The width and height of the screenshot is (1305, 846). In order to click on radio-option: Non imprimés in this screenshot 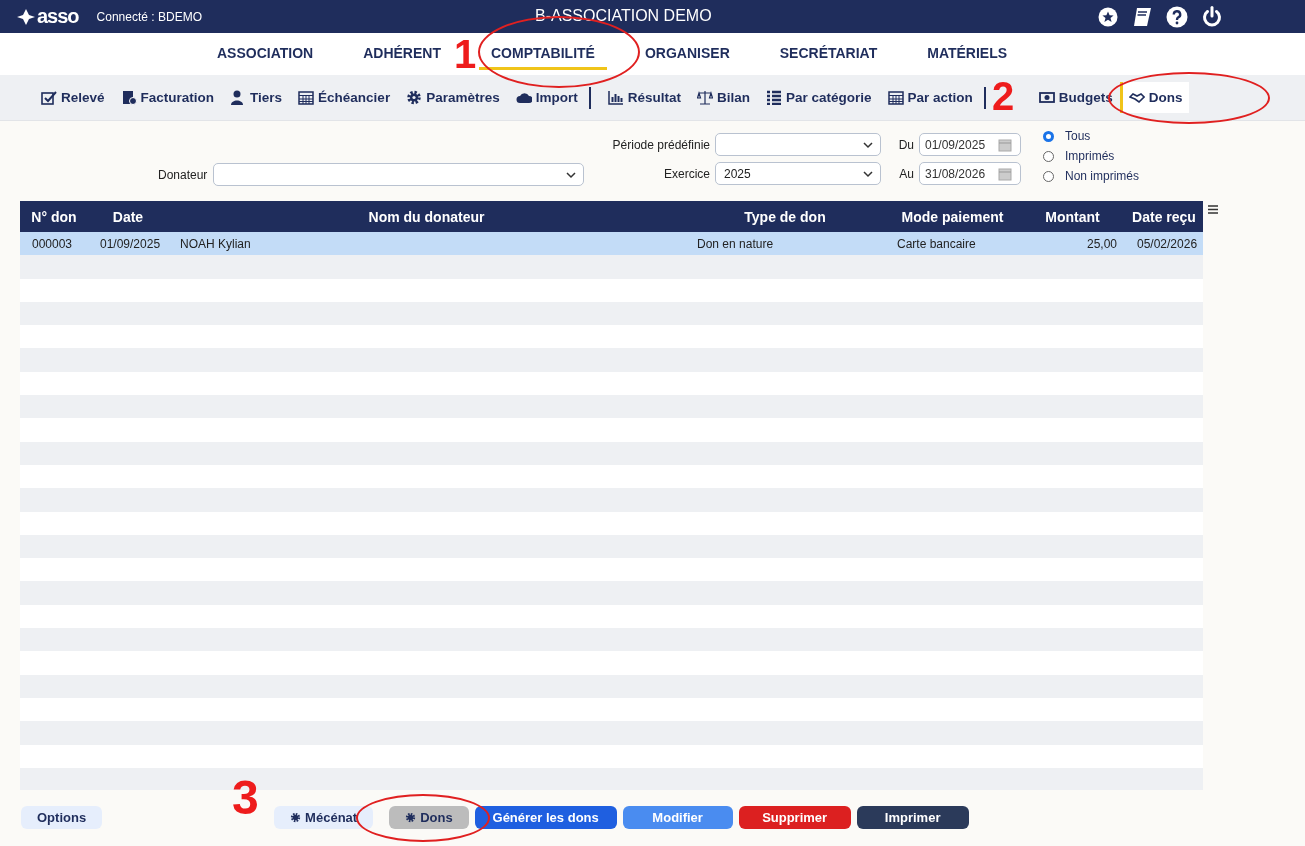, I will do `click(1091, 176)`.